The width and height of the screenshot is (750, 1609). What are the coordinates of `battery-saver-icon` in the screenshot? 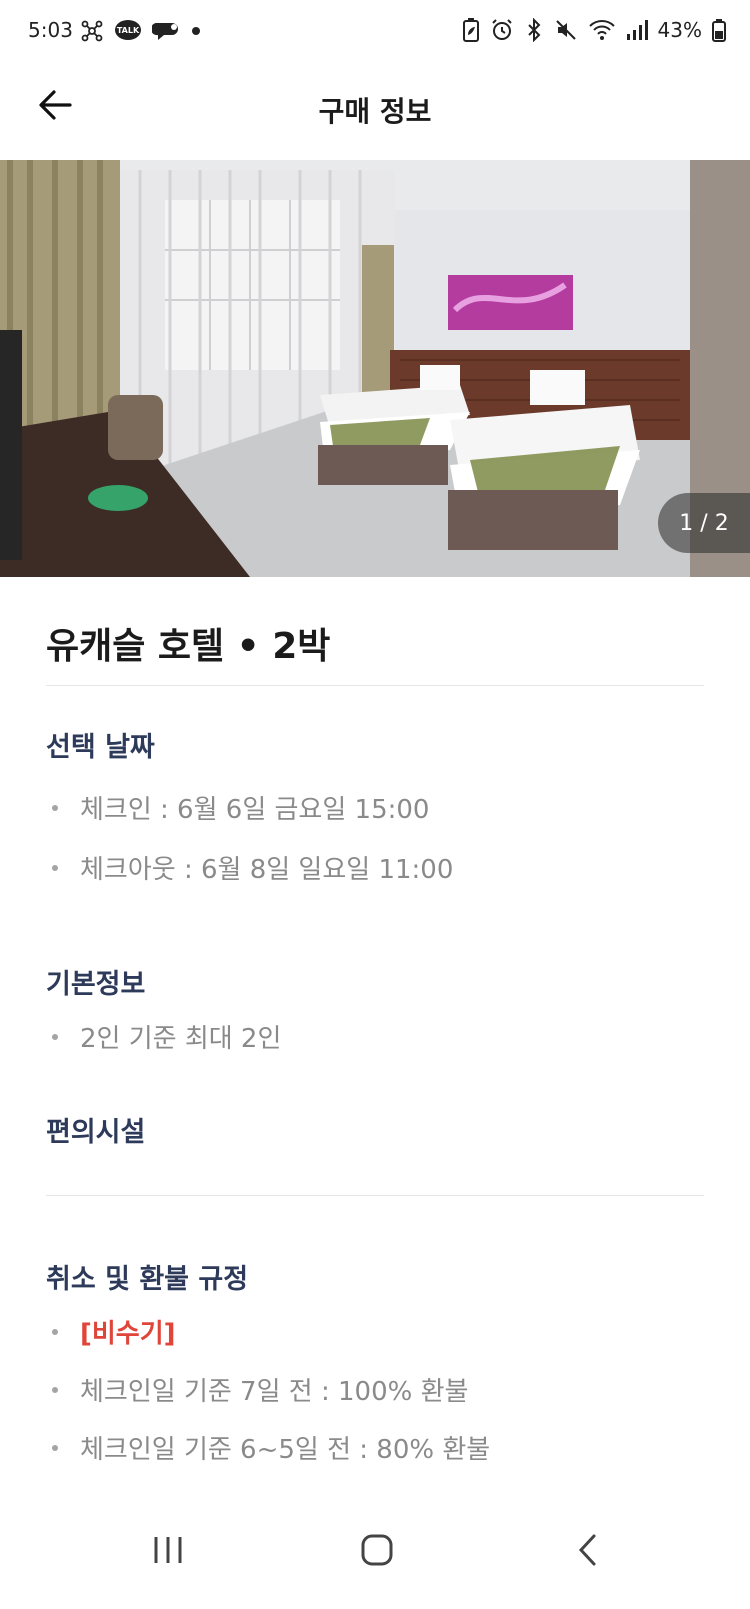 It's located at (471, 30).